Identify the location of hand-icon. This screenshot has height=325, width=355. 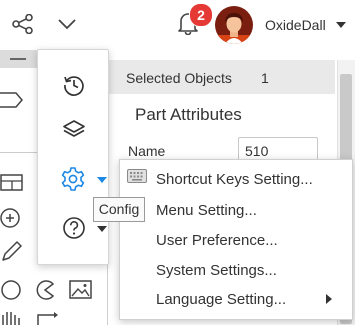
(13, 317).